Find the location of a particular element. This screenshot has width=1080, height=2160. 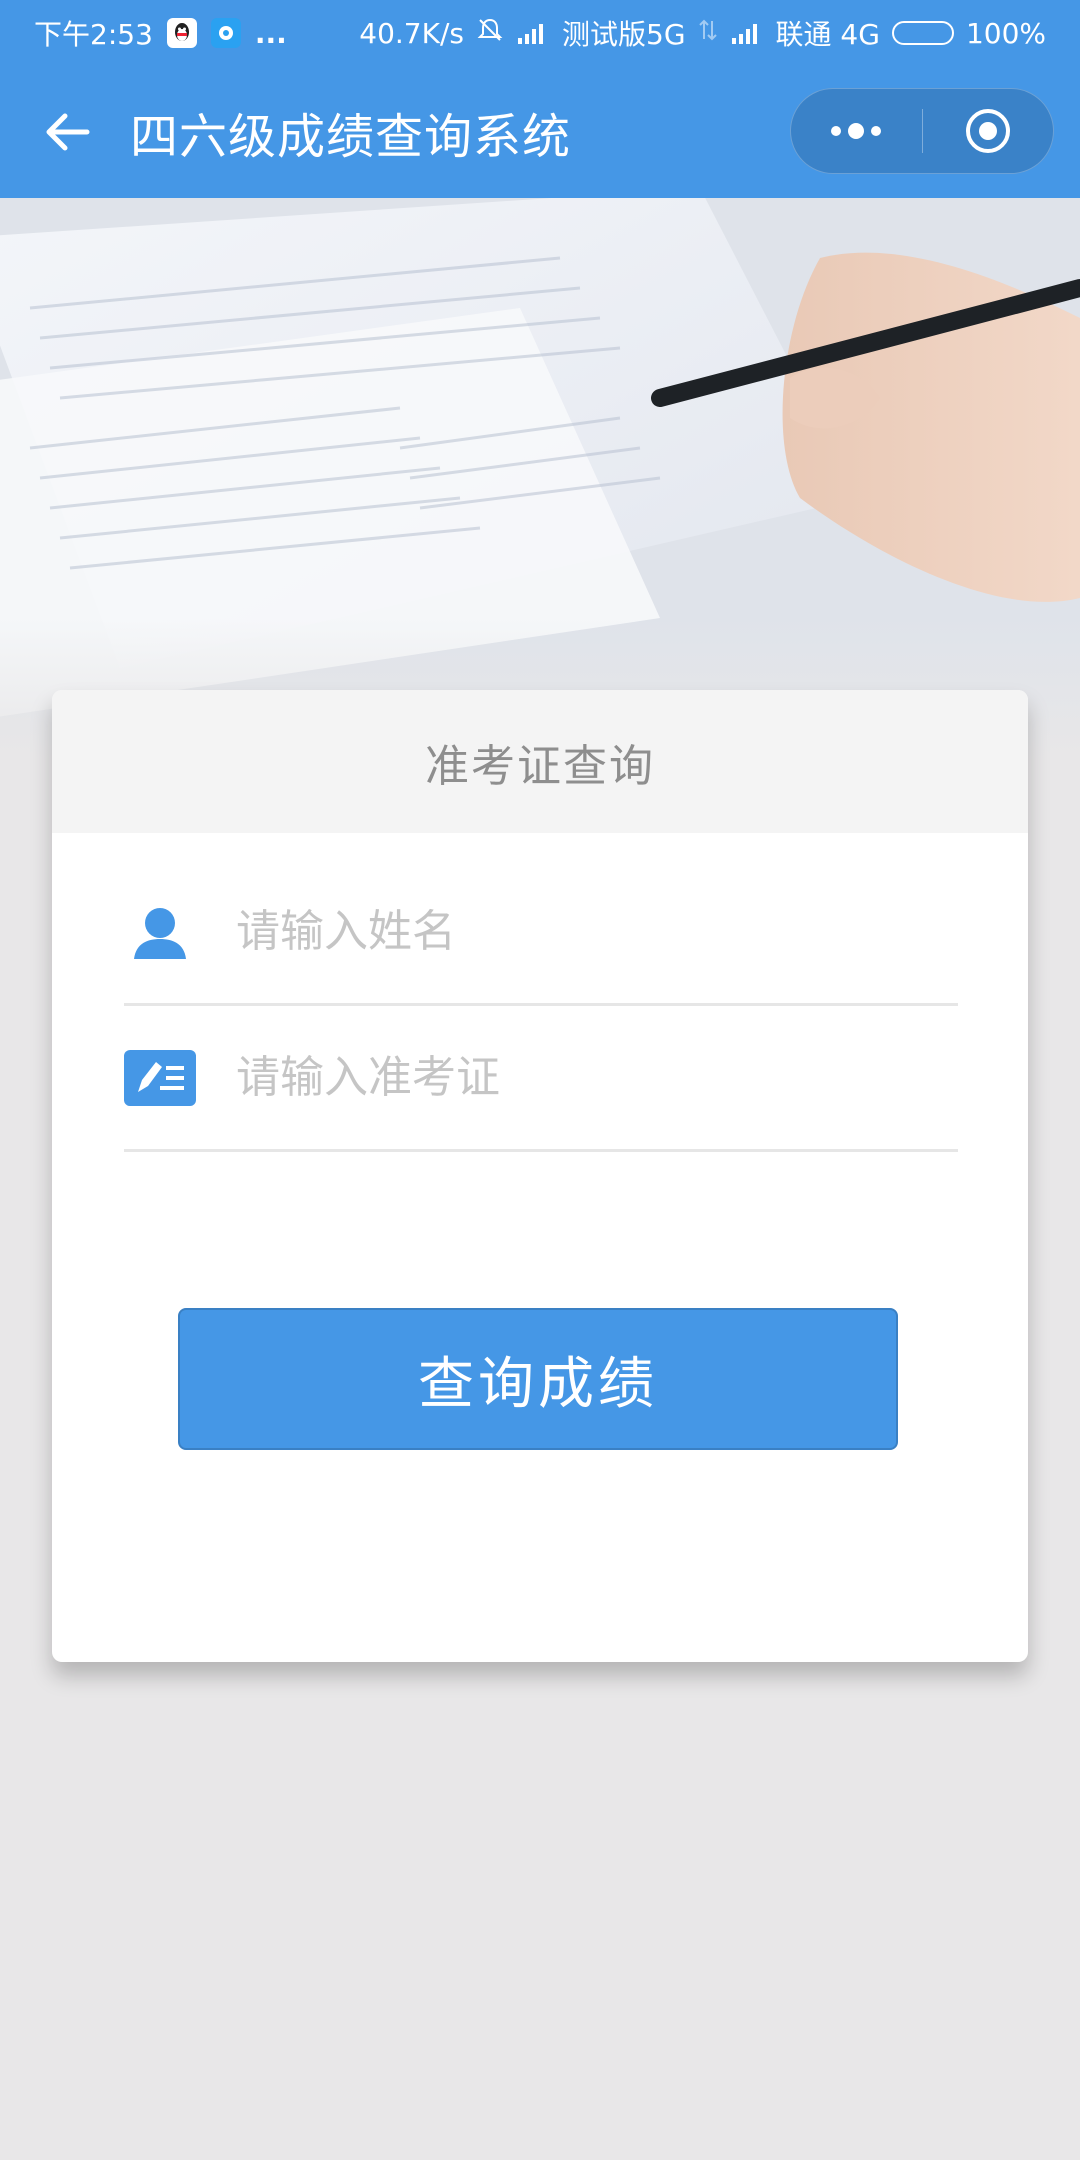

ticket-field is located at coordinates (541, 1079).